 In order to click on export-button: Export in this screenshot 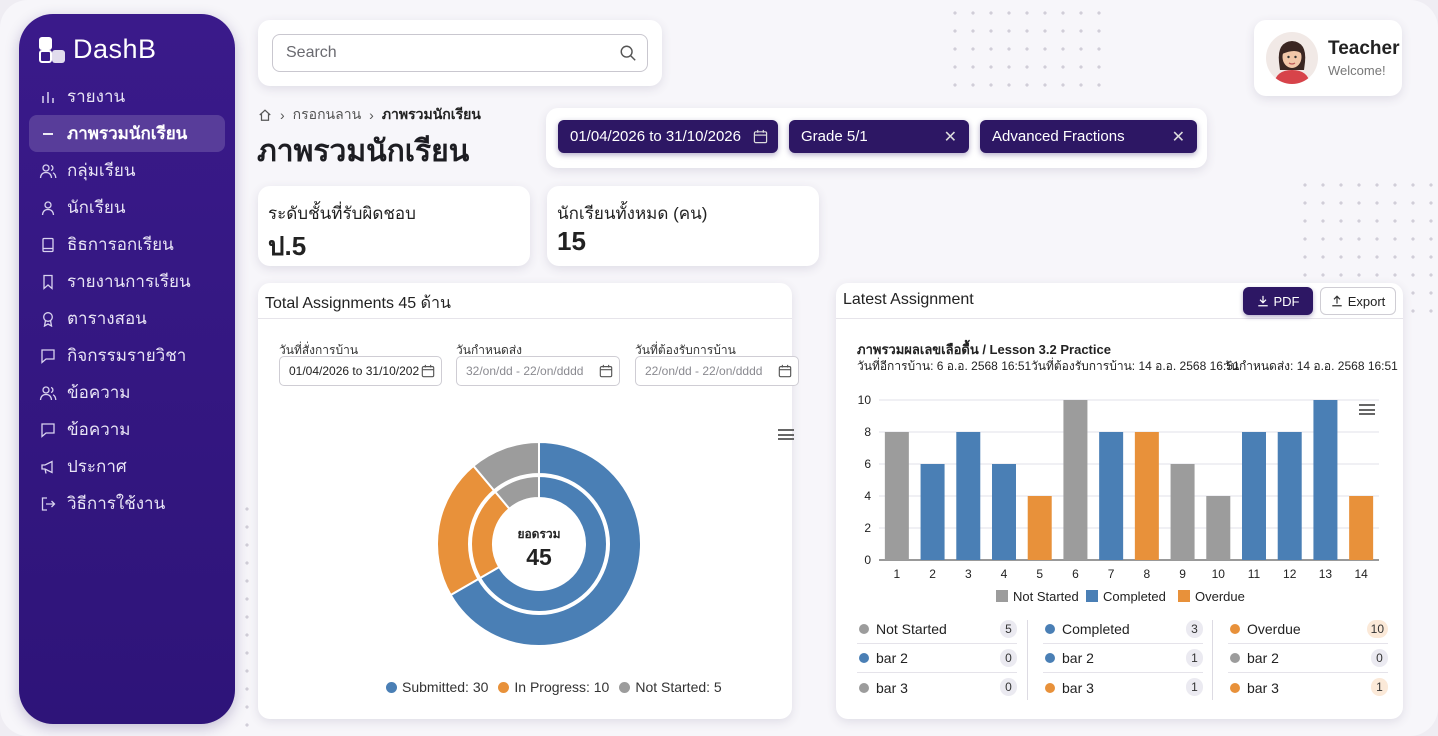, I will do `click(1358, 301)`.